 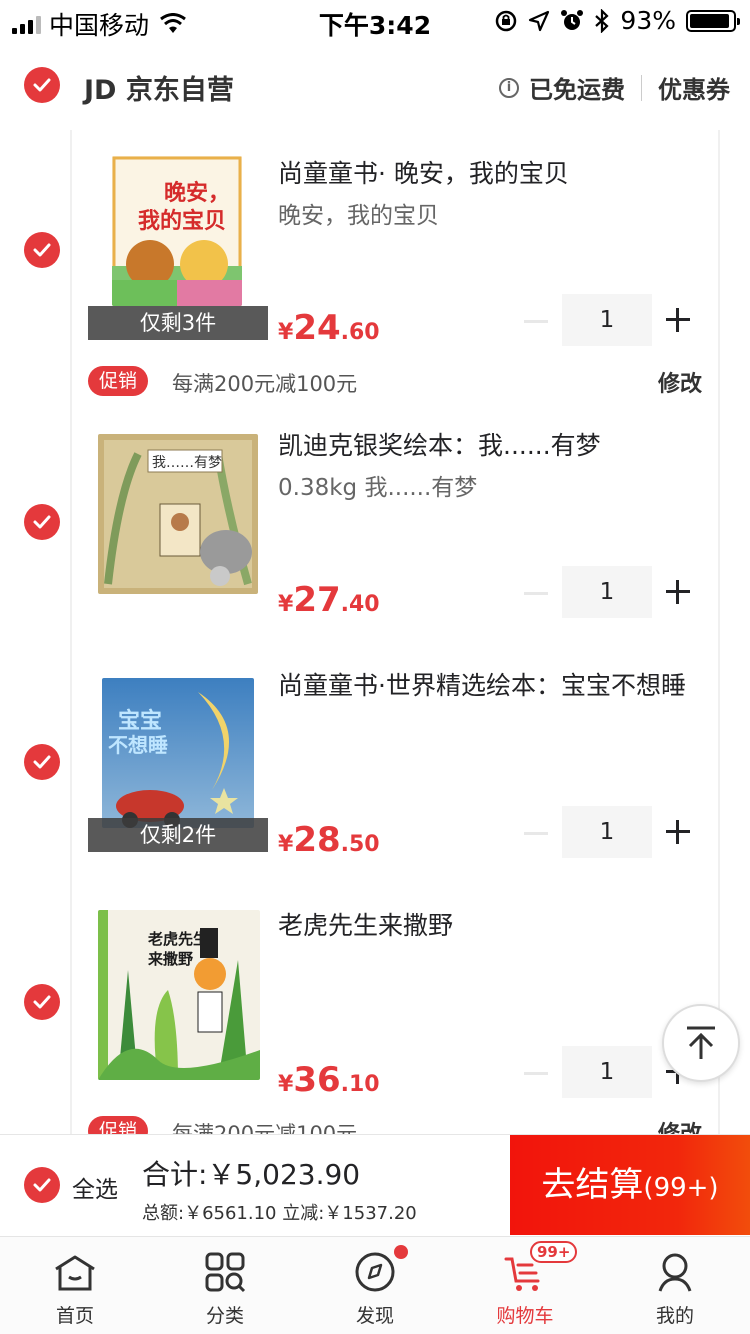 What do you see at coordinates (488, 686) in the screenshot?
I see `product-title: 尚童童书·世界精选绘本：宝宝不想睡` at bounding box center [488, 686].